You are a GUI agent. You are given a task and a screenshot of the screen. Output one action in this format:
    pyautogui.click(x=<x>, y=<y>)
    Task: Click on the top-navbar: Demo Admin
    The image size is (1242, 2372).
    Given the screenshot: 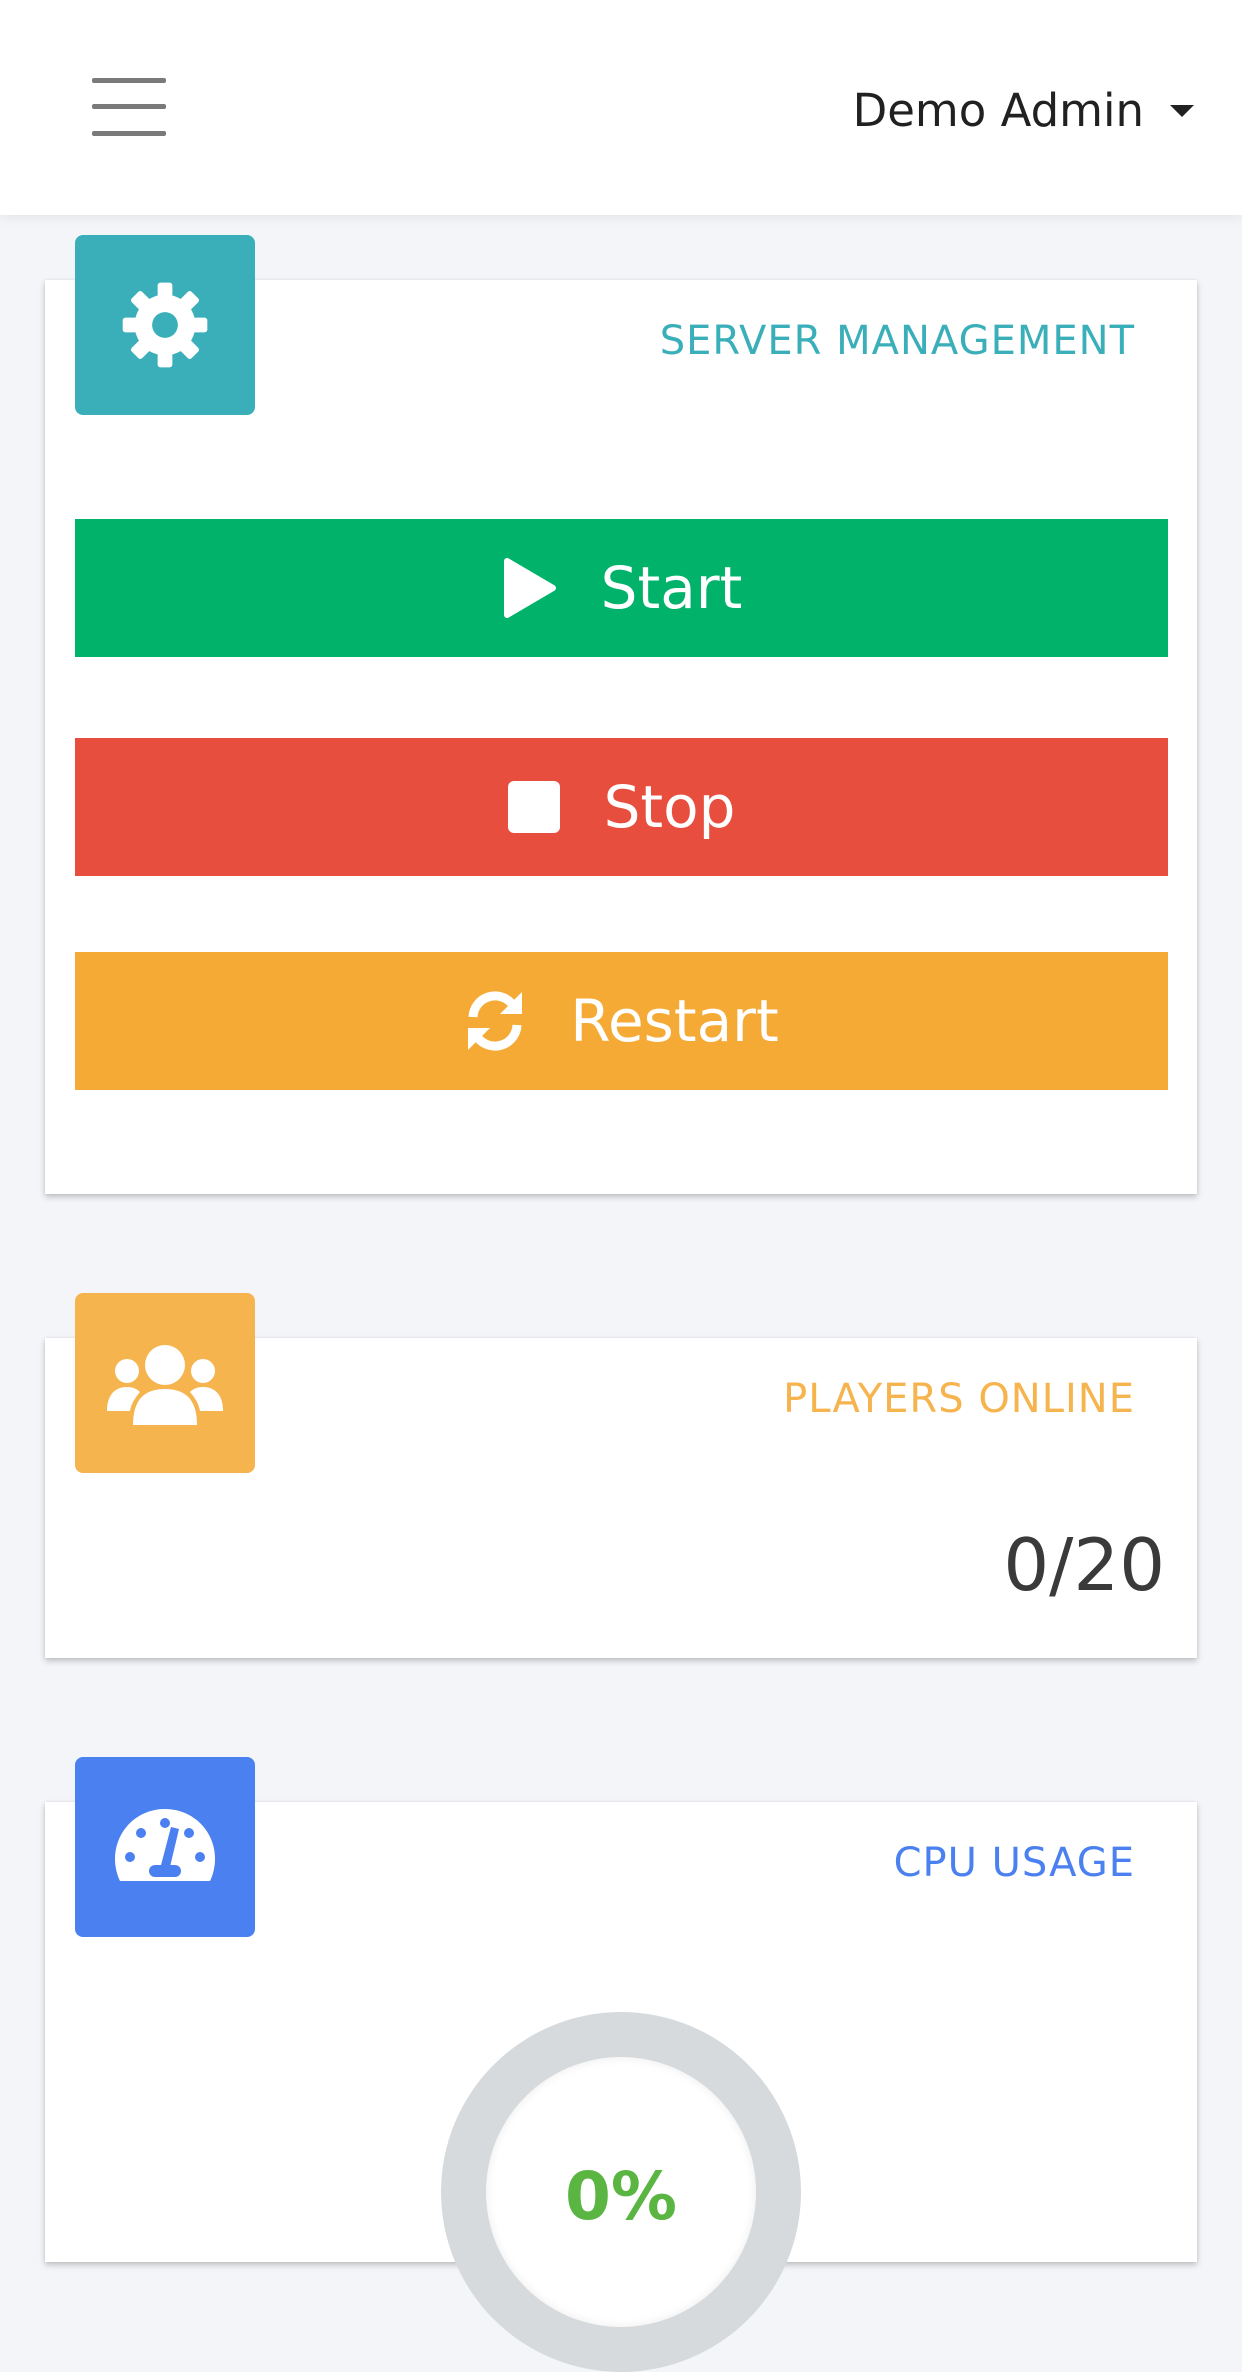 What is the action you would take?
    pyautogui.click(x=621, y=107)
    